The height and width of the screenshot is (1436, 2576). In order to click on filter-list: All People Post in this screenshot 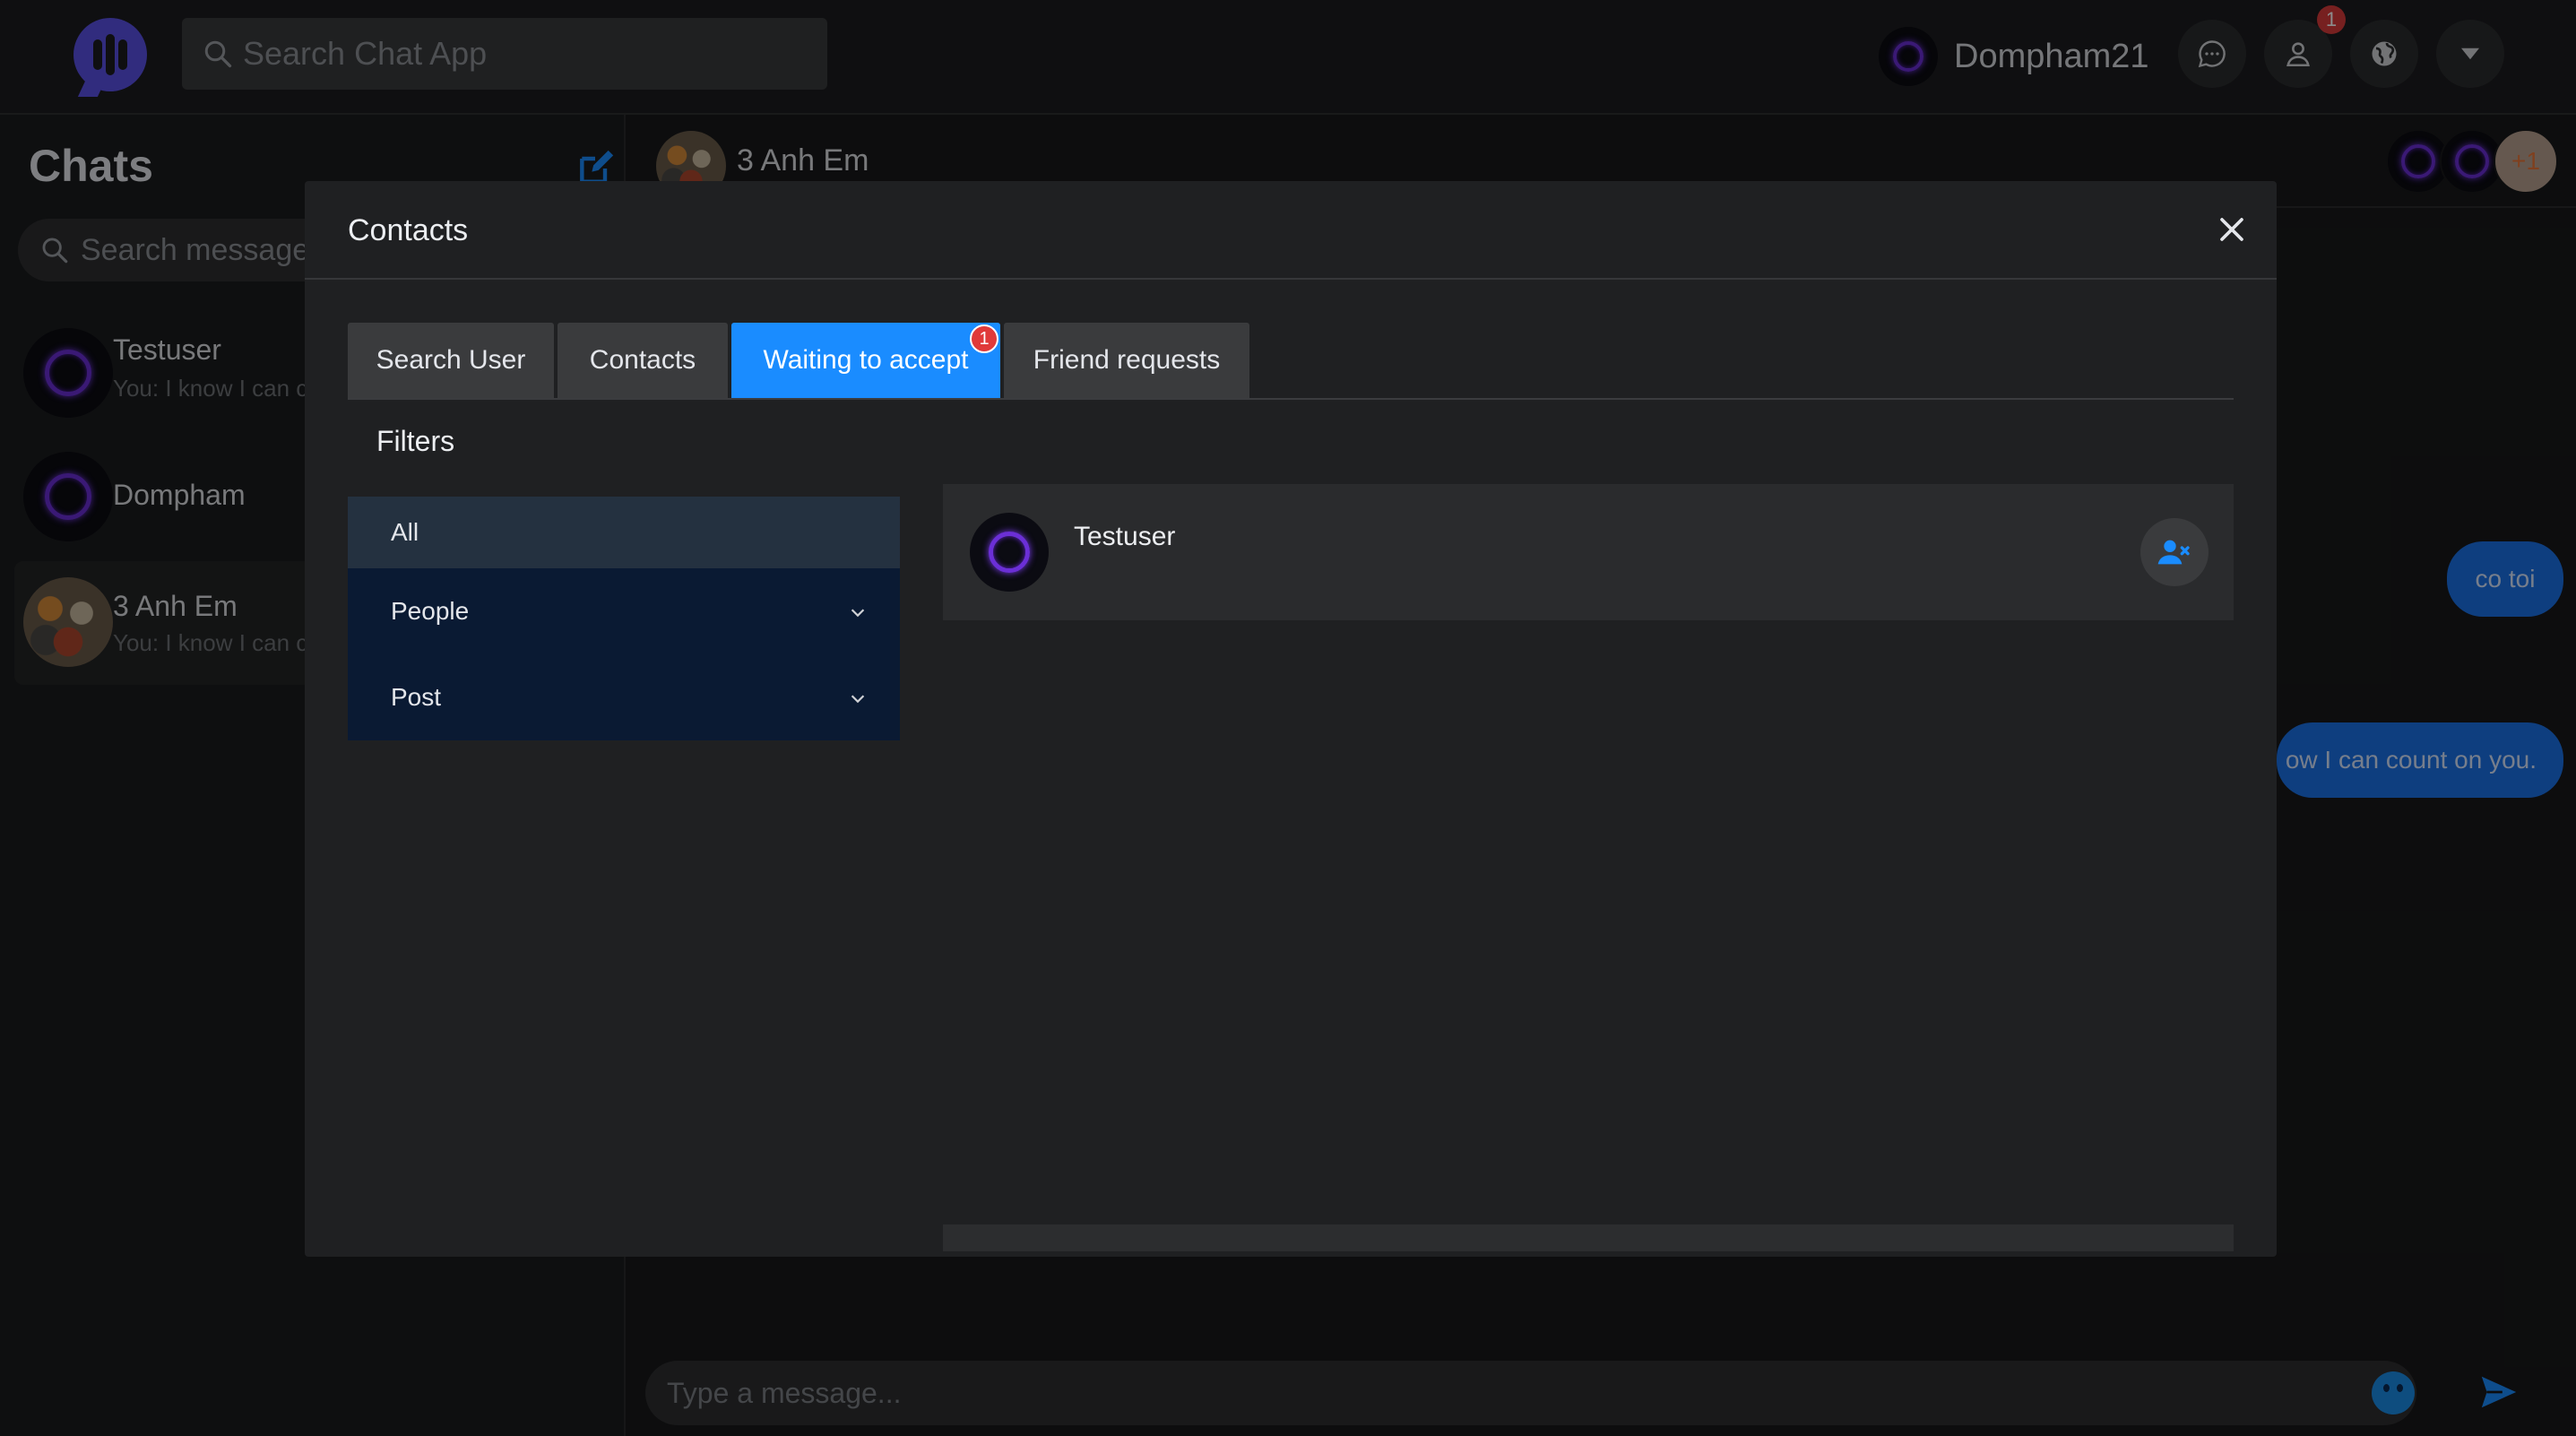, I will do `click(624, 618)`.